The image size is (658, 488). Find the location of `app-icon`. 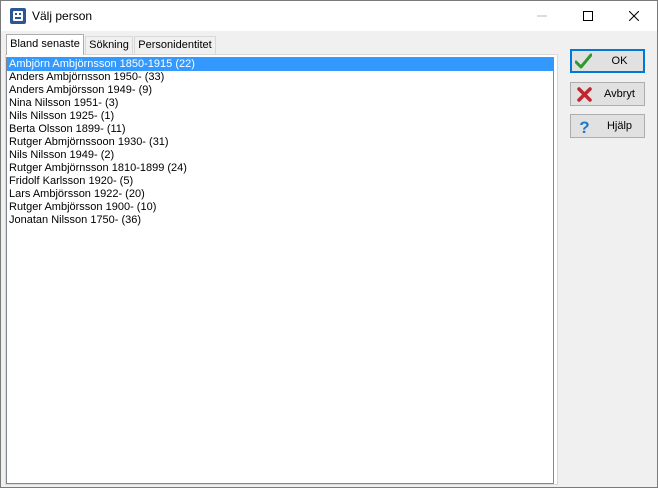

app-icon is located at coordinates (18, 16).